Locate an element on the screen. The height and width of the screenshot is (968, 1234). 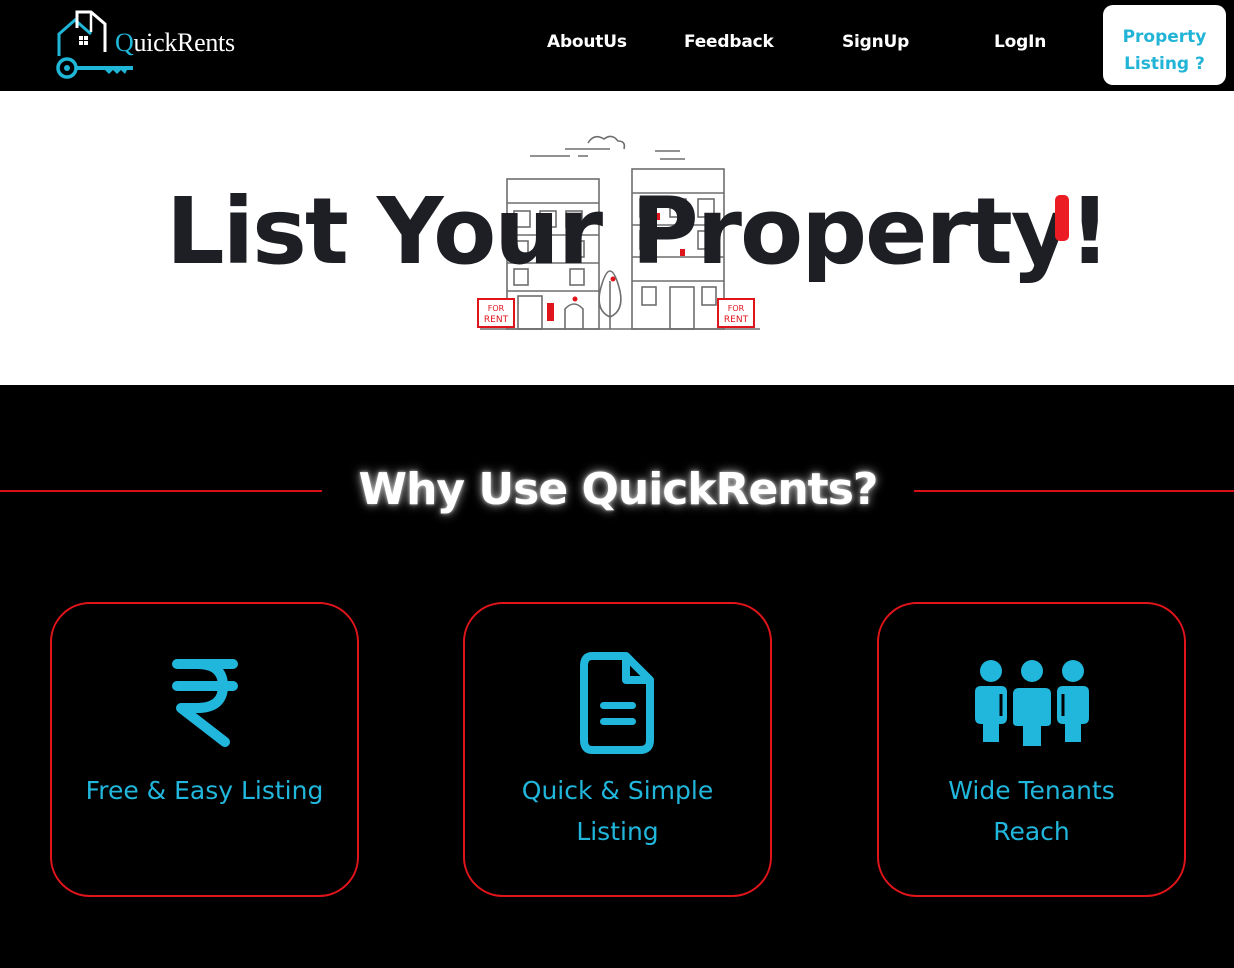
feature-card-wide-reach: Wide Tenants Reach is located at coordinates (1031, 749).